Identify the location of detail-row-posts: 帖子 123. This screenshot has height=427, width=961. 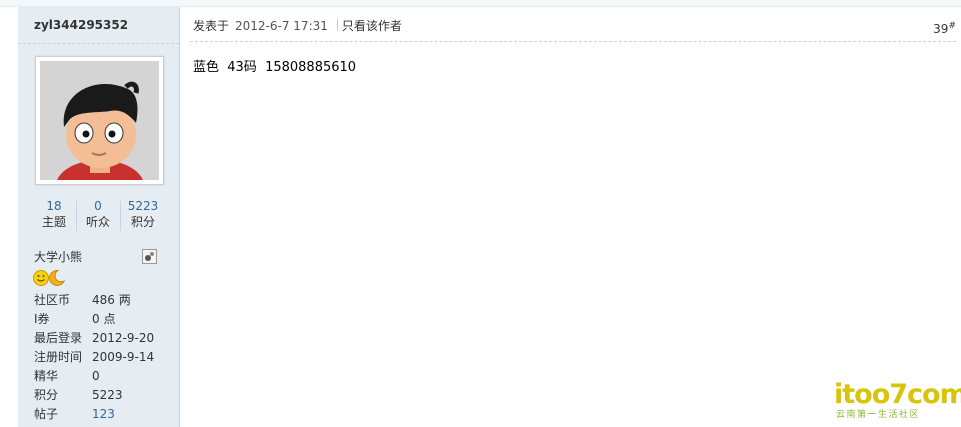
(94, 414).